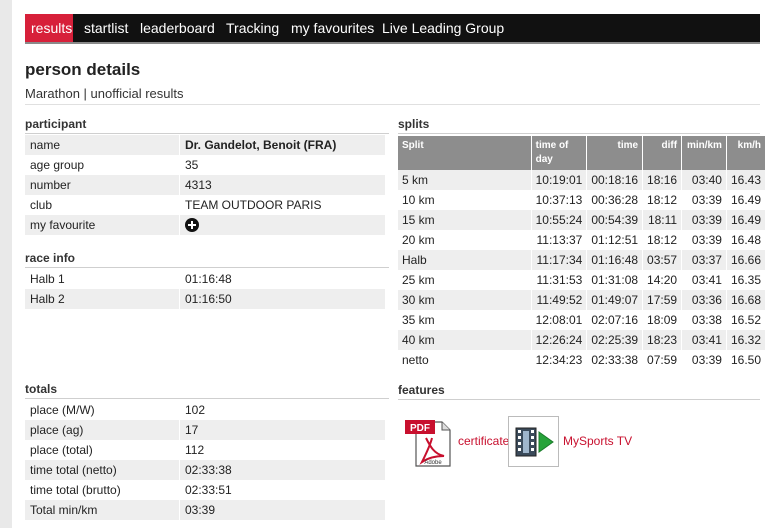 The height and width of the screenshot is (528, 765). I want to click on row-label: number, so click(102, 185).